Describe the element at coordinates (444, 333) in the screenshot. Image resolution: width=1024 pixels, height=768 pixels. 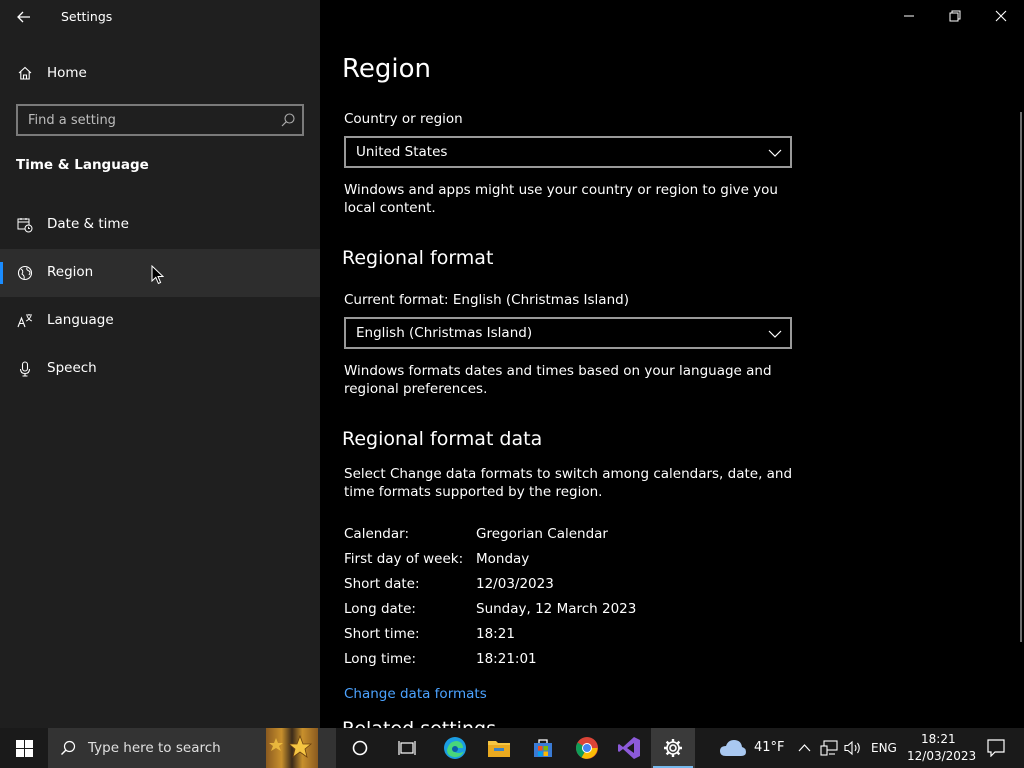
I see `regional-format-dropdown-value: English (Christmas Island)` at that location.